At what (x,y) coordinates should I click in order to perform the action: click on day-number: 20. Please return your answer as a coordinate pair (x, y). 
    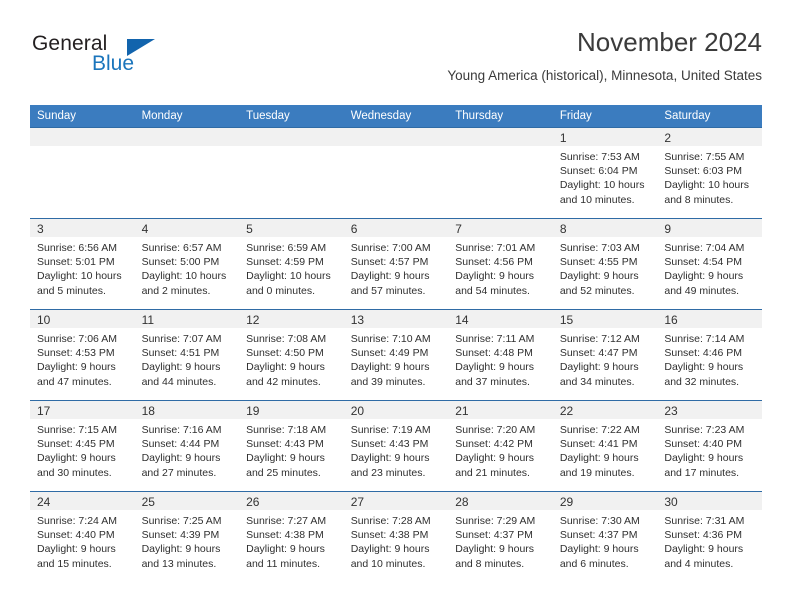
    Looking at the image, I should click on (396, 410).